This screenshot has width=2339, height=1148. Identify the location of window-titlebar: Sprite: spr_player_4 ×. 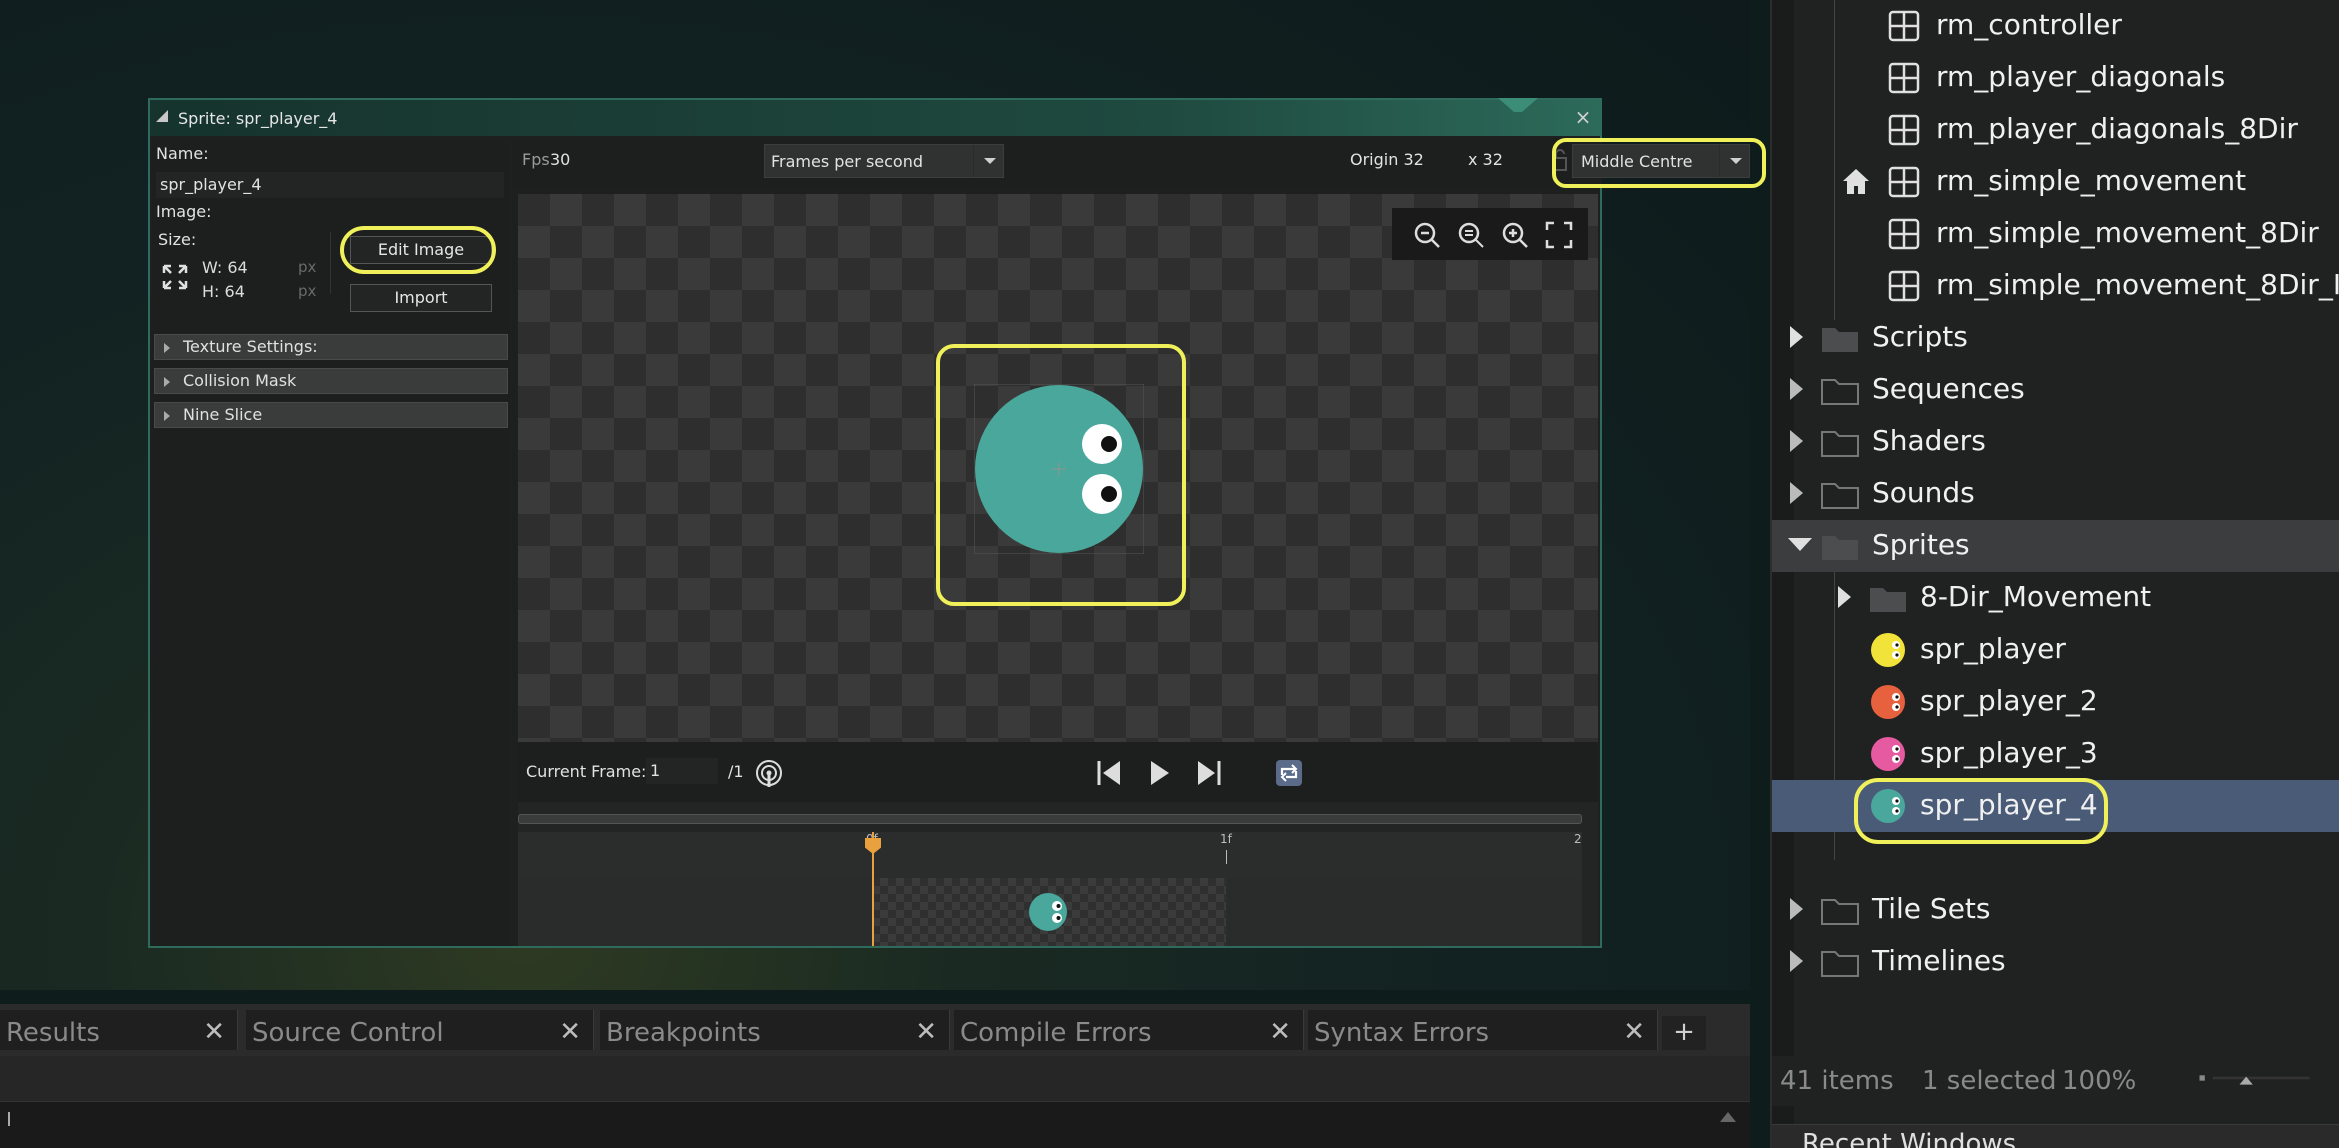
(875, 117).